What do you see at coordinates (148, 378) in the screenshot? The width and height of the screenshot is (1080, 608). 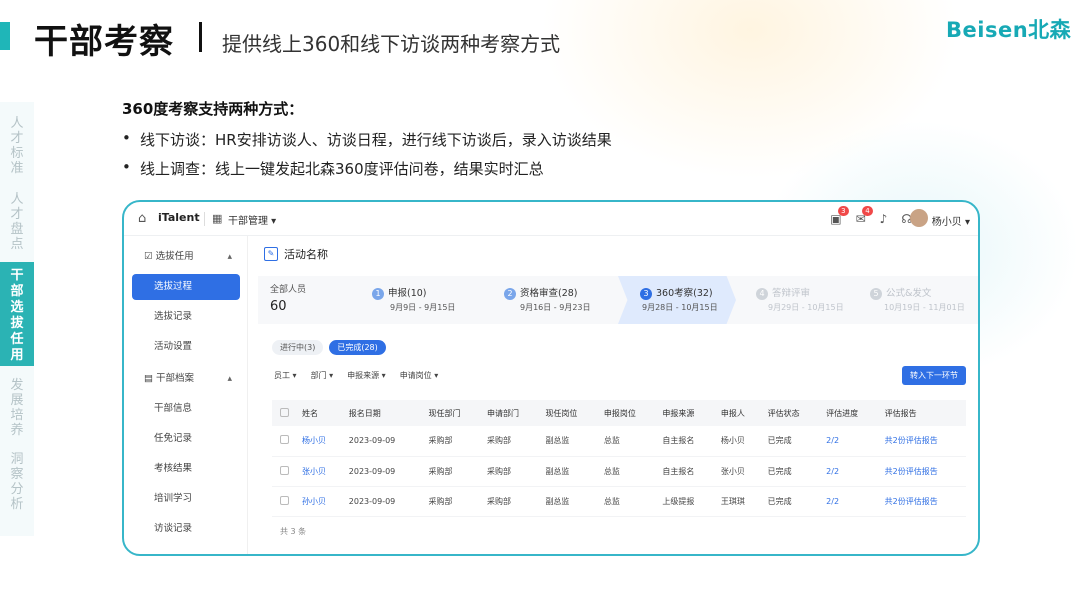 I see `archive-icon: ▤` at bounding box center [148, 378].